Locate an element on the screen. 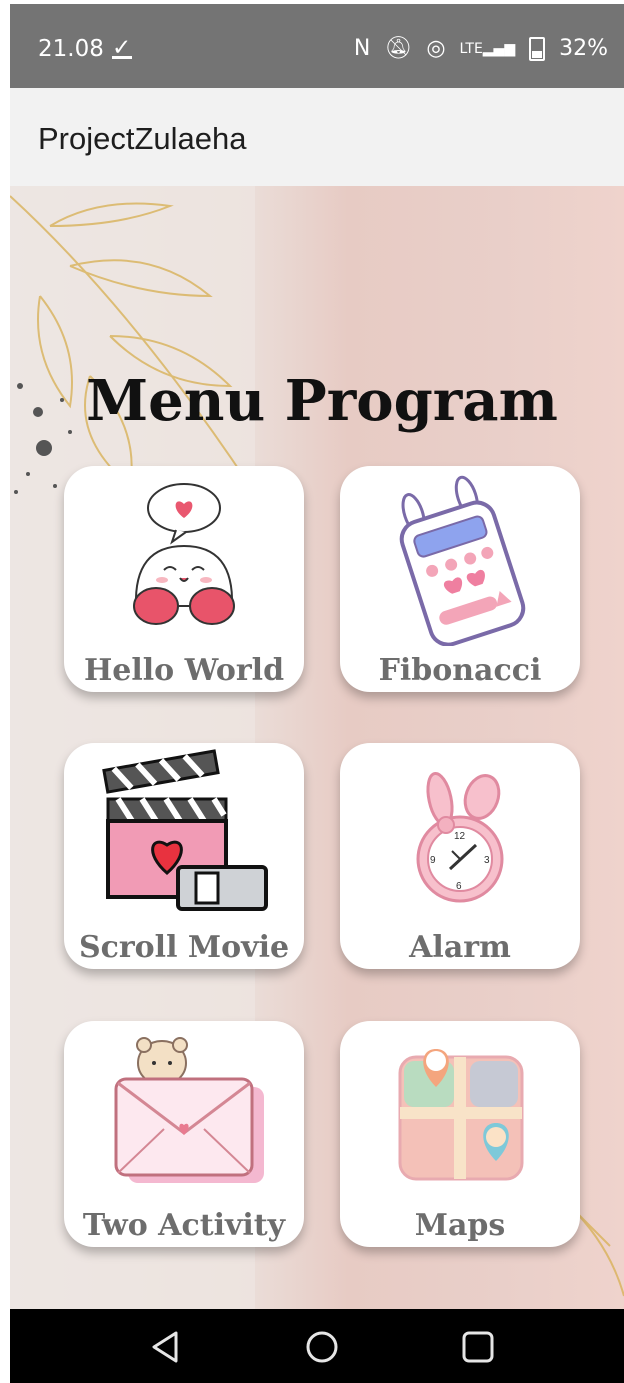  status-time: 21.08 is located at coordinates (71, 49).